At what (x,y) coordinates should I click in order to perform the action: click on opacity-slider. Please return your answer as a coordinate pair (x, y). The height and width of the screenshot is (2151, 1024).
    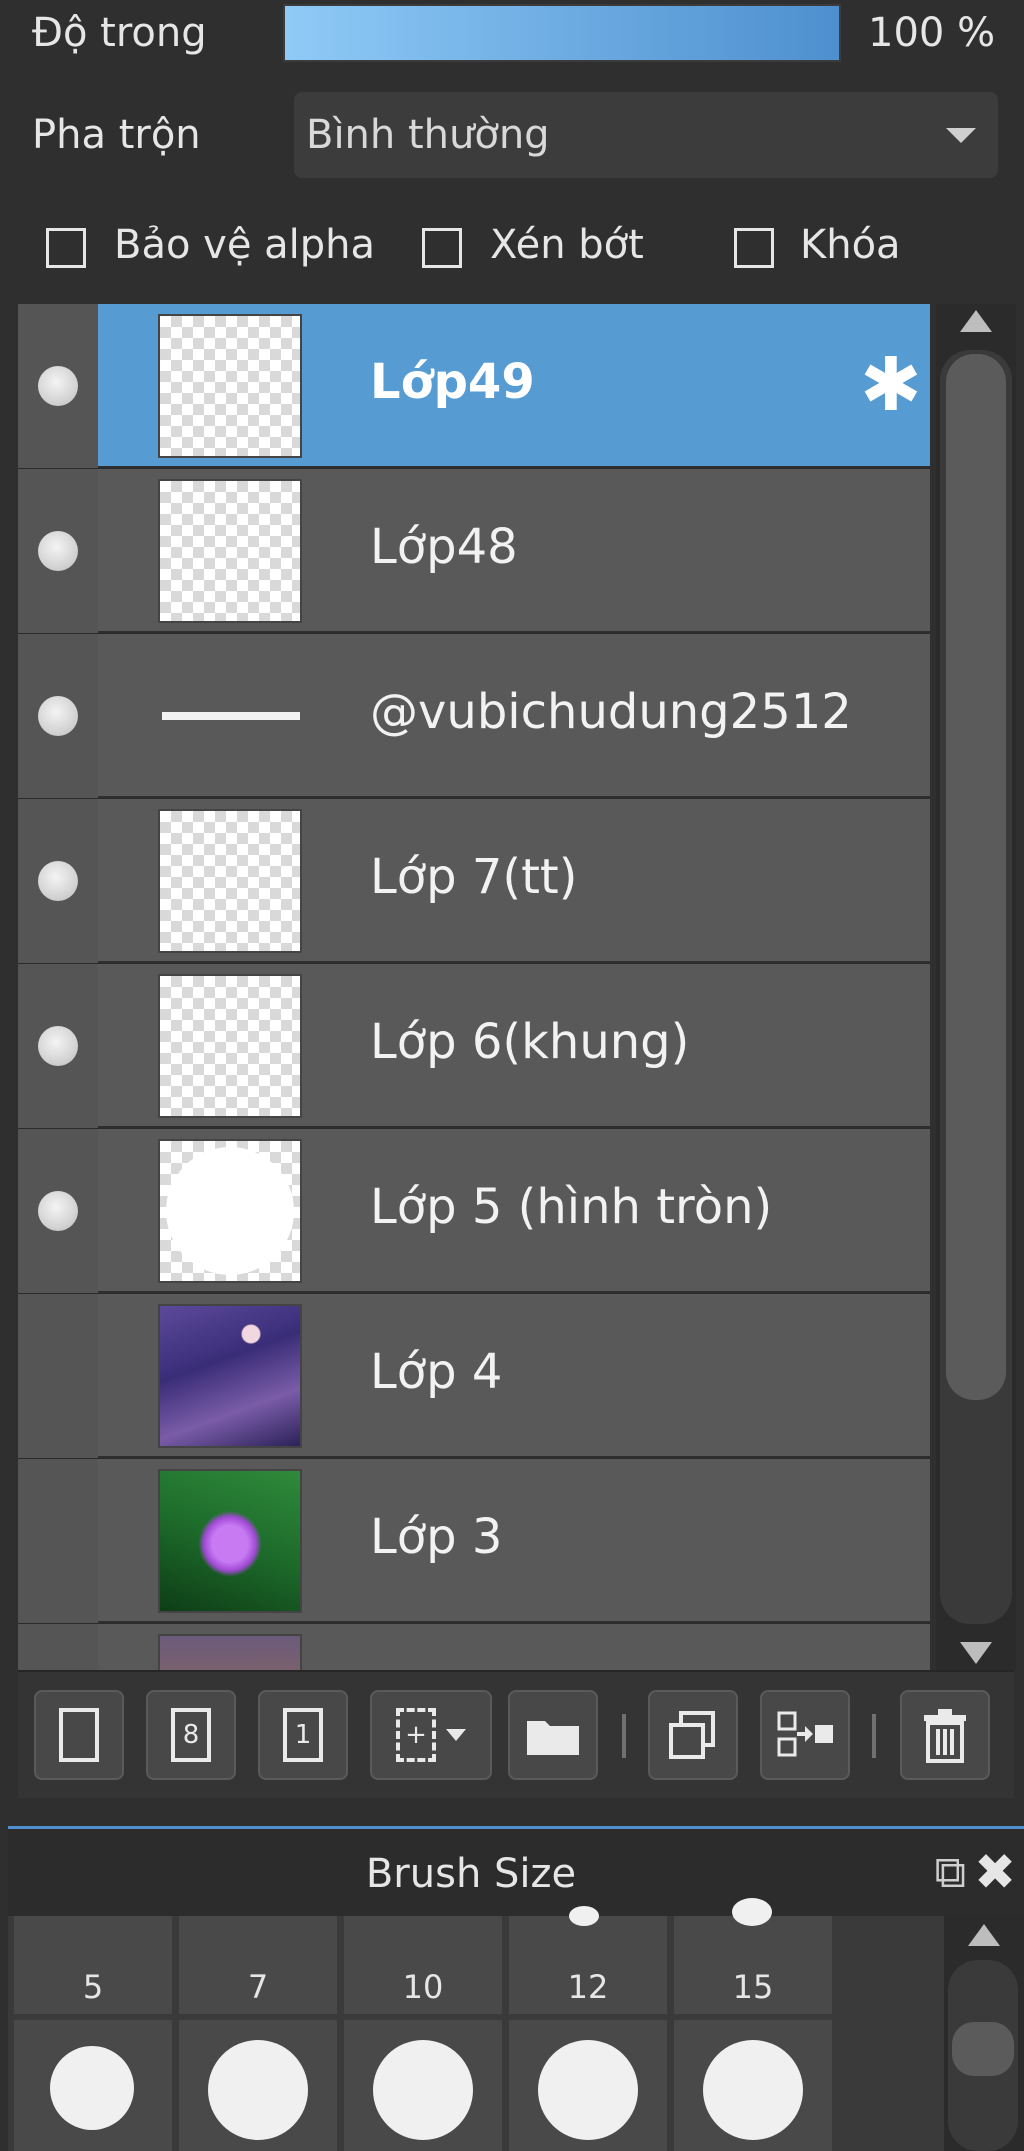
    Looking at the image, I should click on (562, 33).